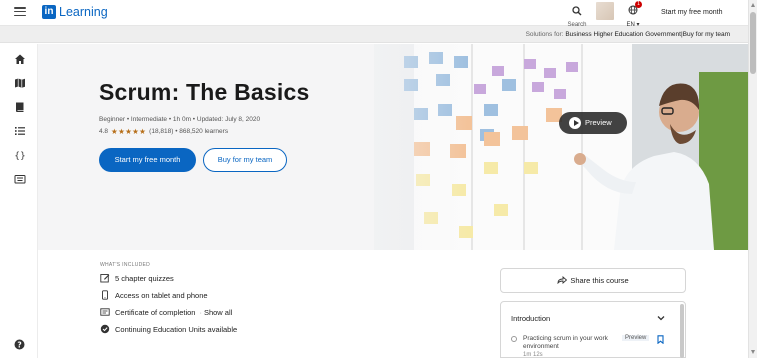 The image size is (757, 358). I want to click on bookmark-icon, so click(660, 339).